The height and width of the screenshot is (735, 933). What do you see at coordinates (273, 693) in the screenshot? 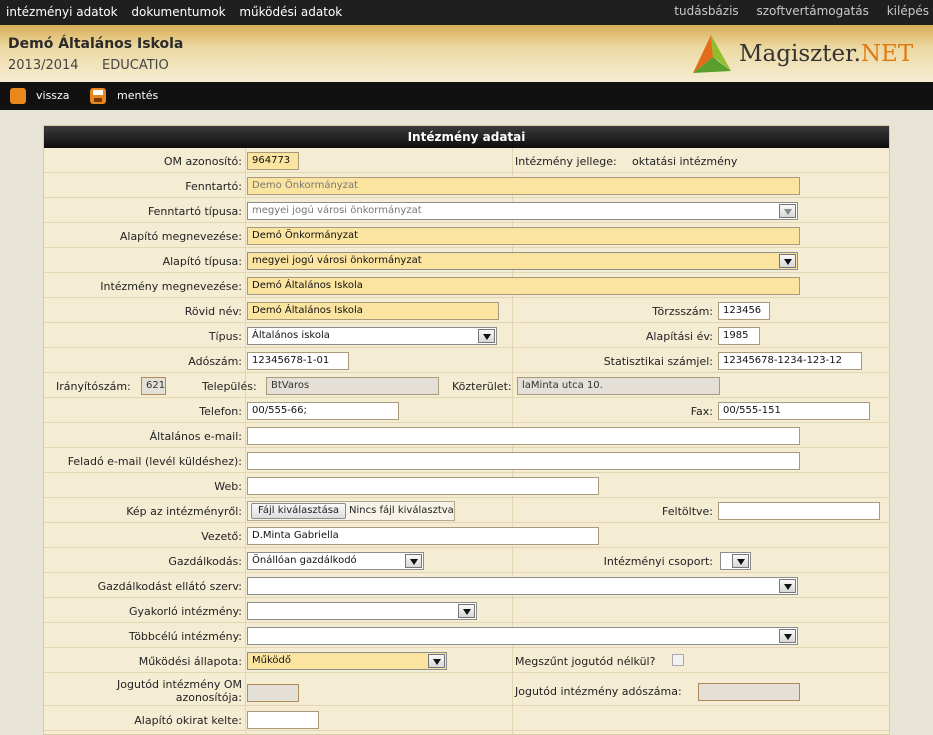
I see `jogutod-om-input` at bounding box center [273, 693].